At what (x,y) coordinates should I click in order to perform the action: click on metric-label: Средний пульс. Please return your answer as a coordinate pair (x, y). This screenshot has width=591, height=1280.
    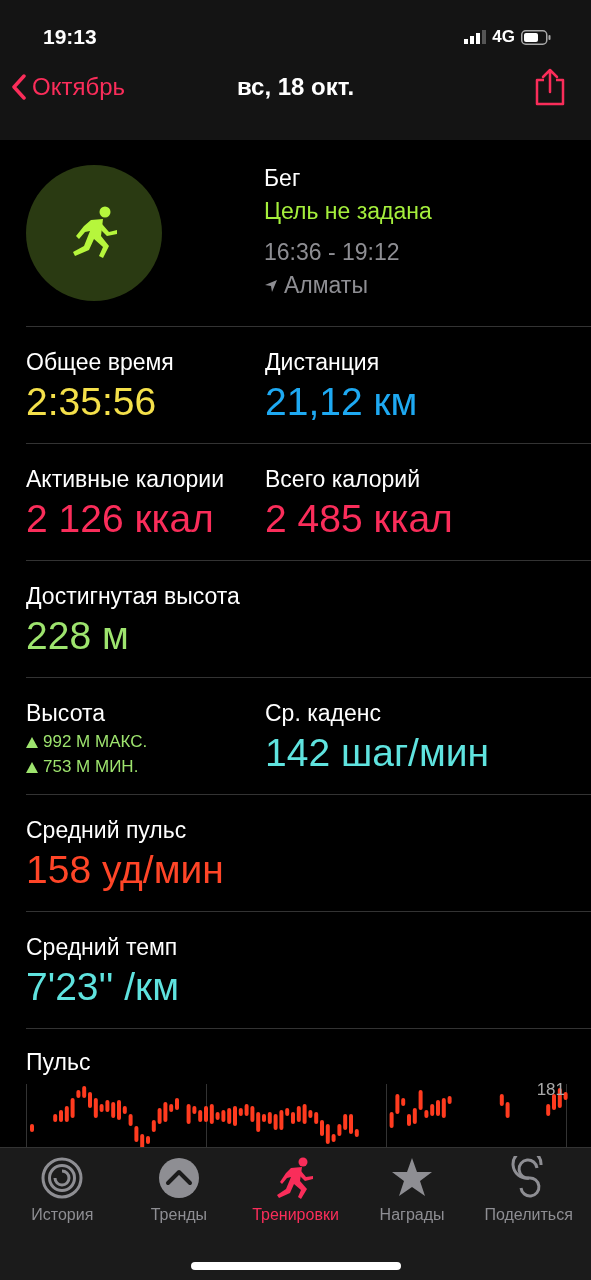
    Looking at the image, I should click on (107, 830).